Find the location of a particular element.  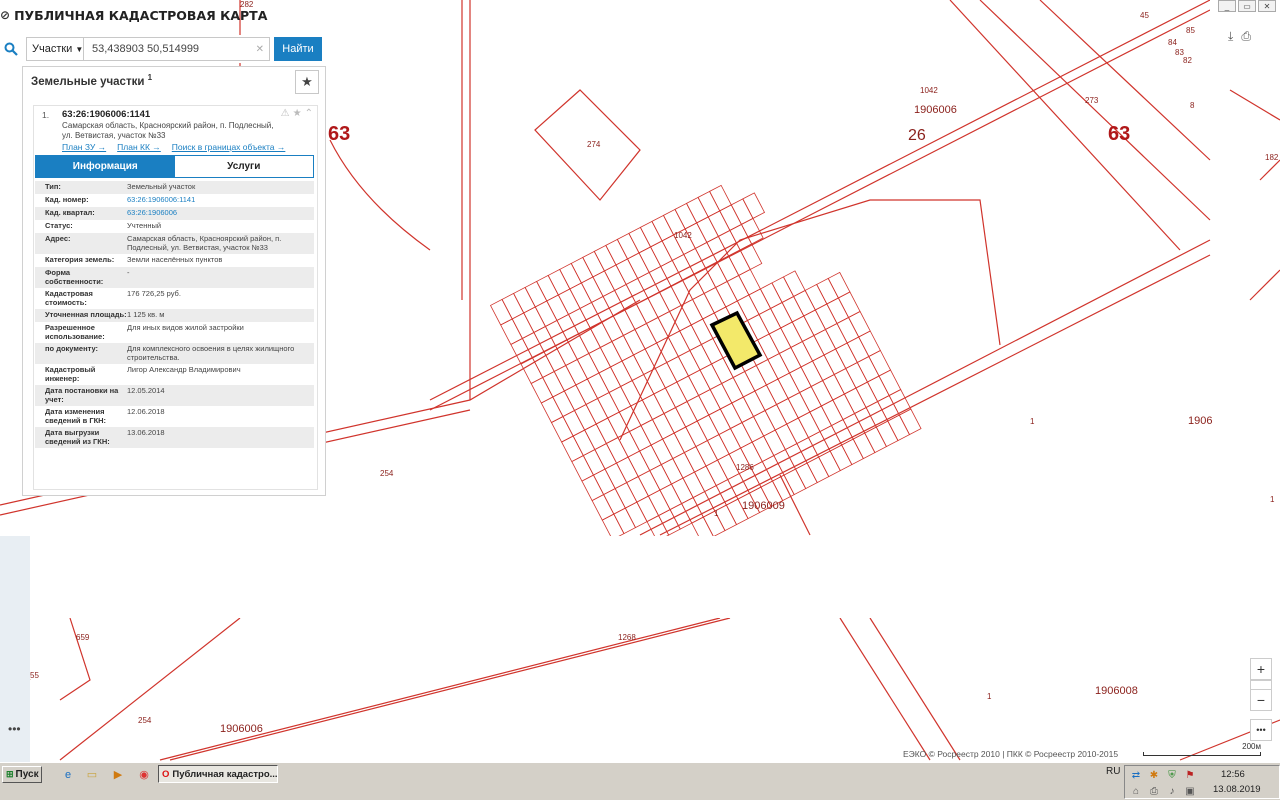

map-label: 1042 is located at coordinates (683, 235).